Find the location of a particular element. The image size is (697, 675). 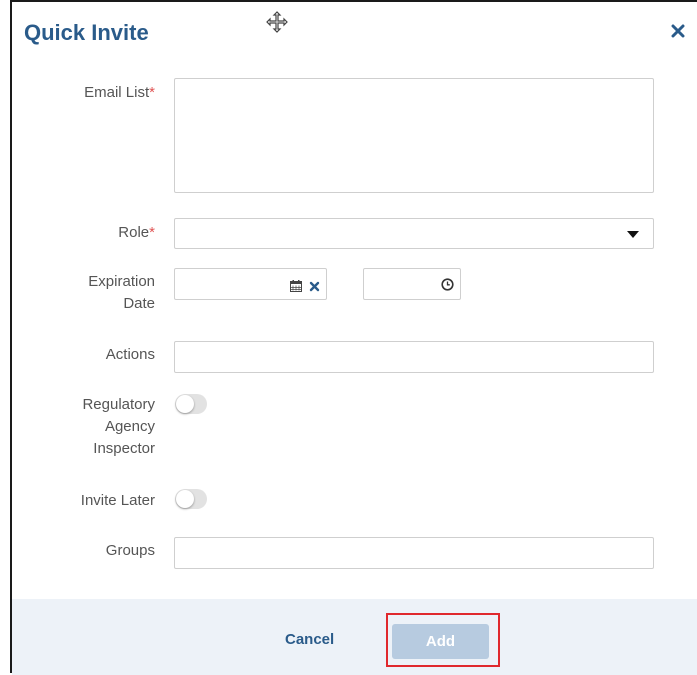

role-label: Role* is located at coordinates (136, 232).